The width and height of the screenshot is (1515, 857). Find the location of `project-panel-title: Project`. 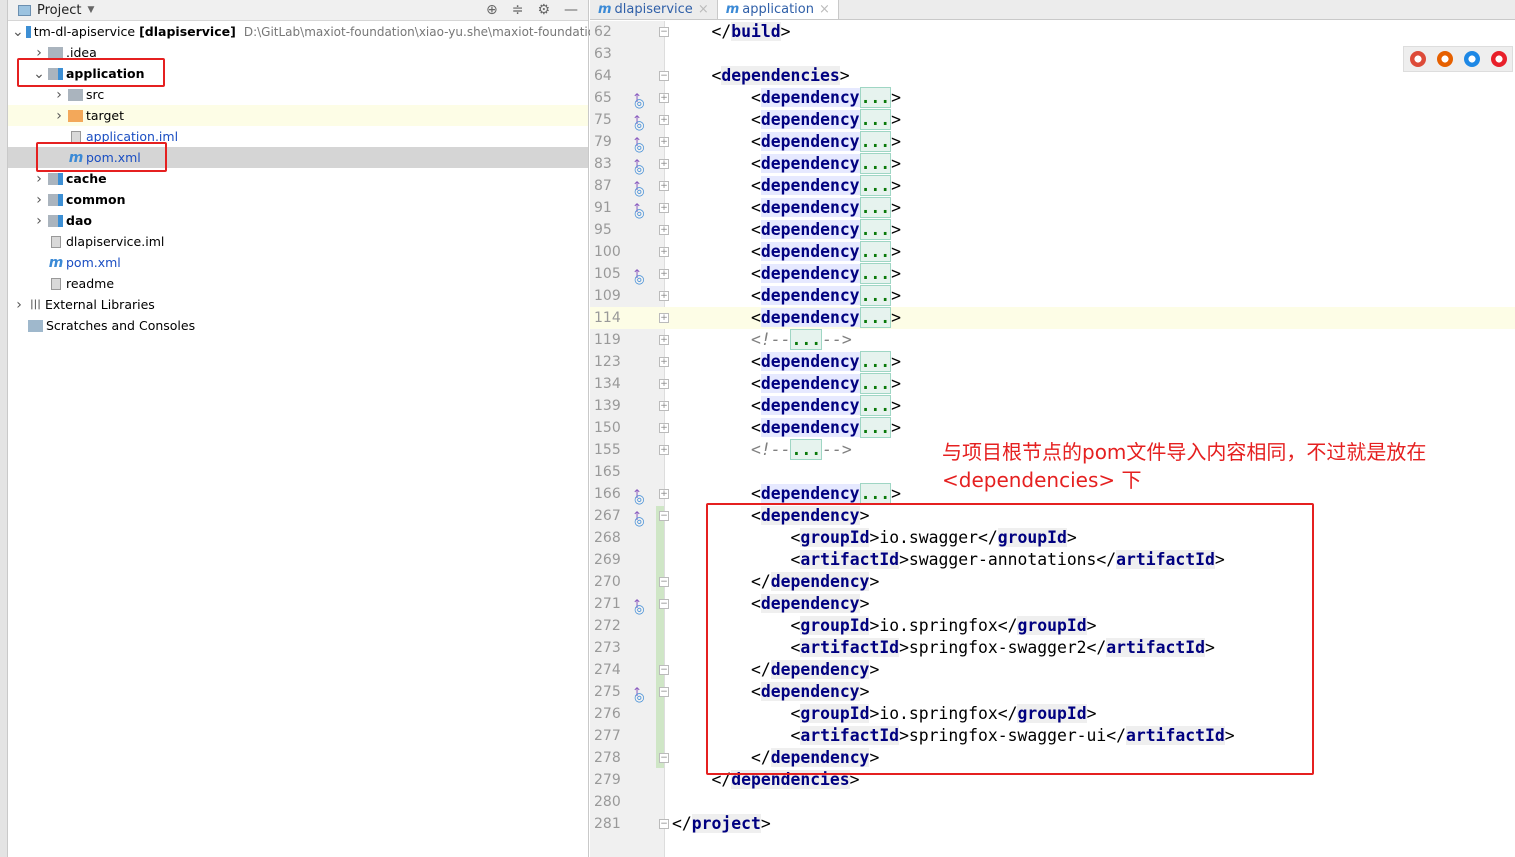

project-panel-title: Project is located at coordinates (59, 10).